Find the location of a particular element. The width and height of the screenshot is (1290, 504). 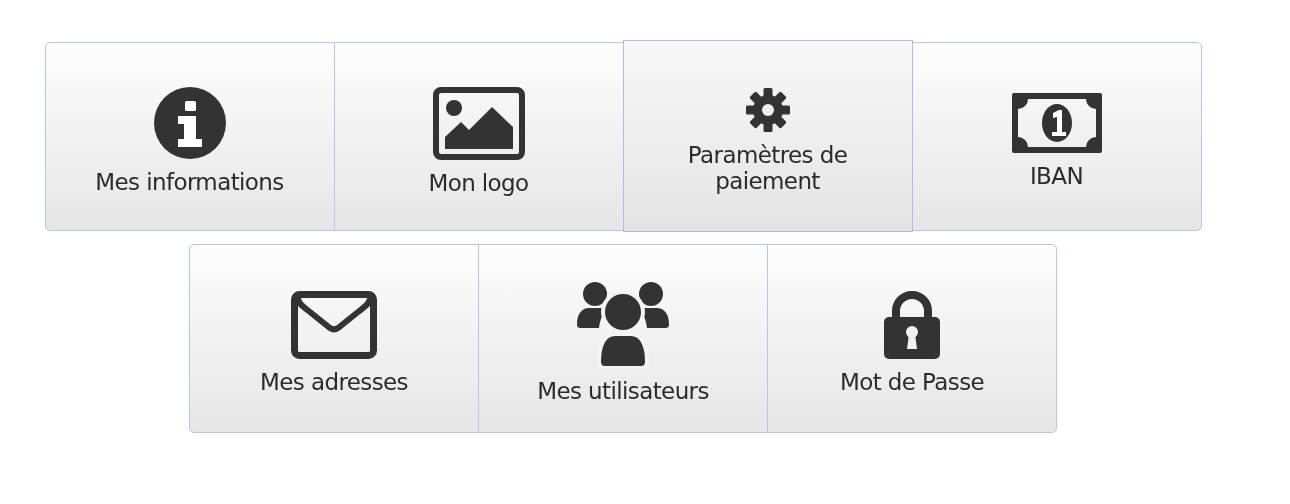

menu-tile: Mon logo is located at coordinates (478, 136).